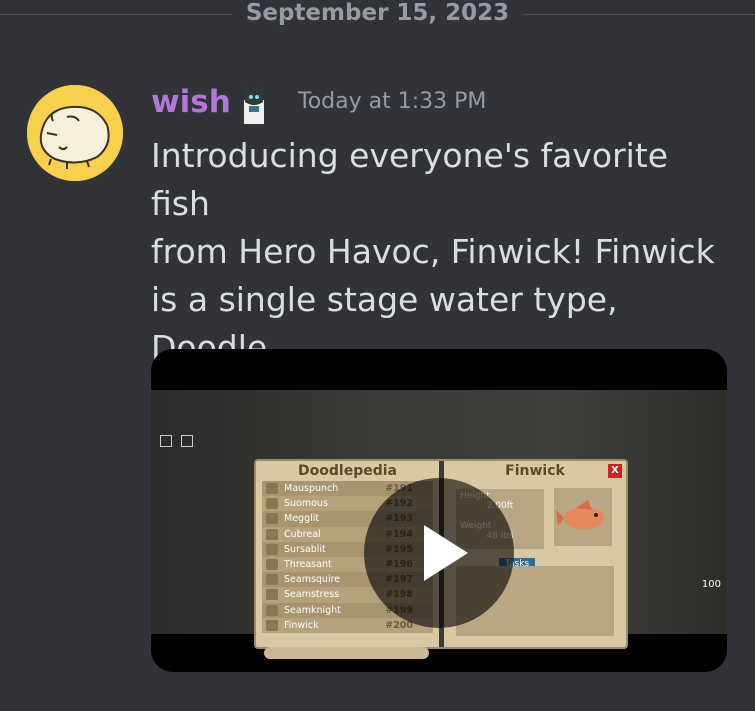  I want to click on chat-icon, so click(187, 441).